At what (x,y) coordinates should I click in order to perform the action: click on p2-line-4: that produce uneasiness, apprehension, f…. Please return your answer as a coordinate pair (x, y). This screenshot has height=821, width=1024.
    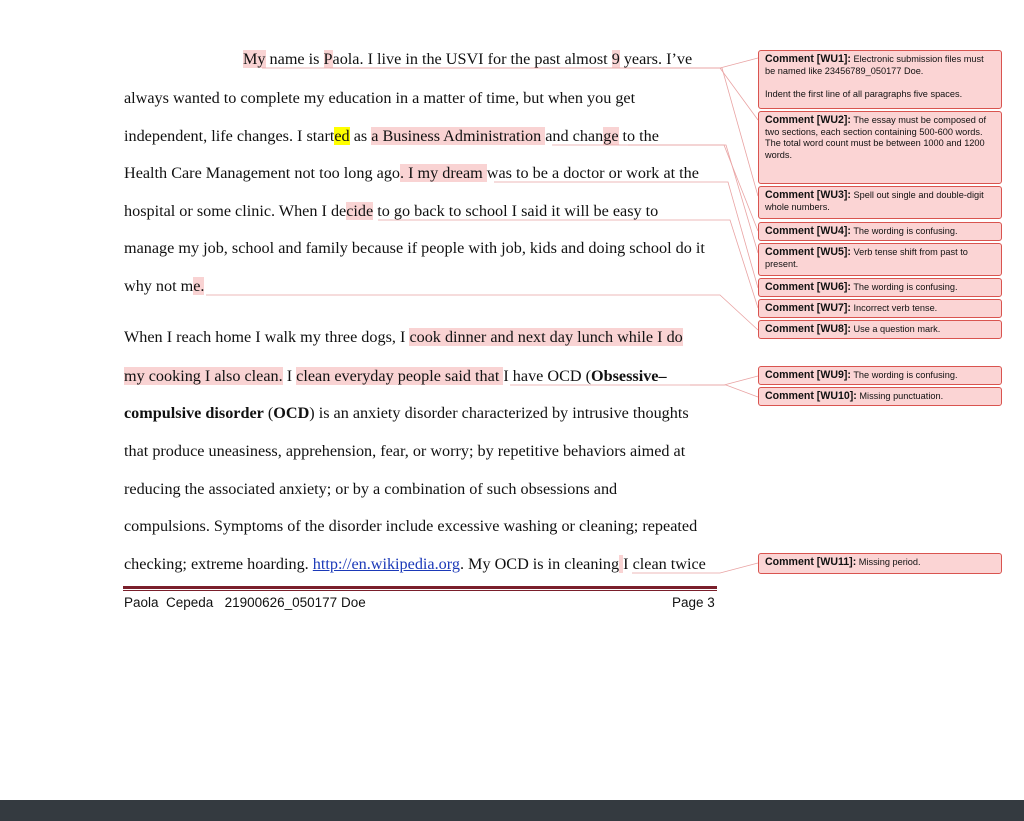
    Looking at the image, I should click on (405, 451).